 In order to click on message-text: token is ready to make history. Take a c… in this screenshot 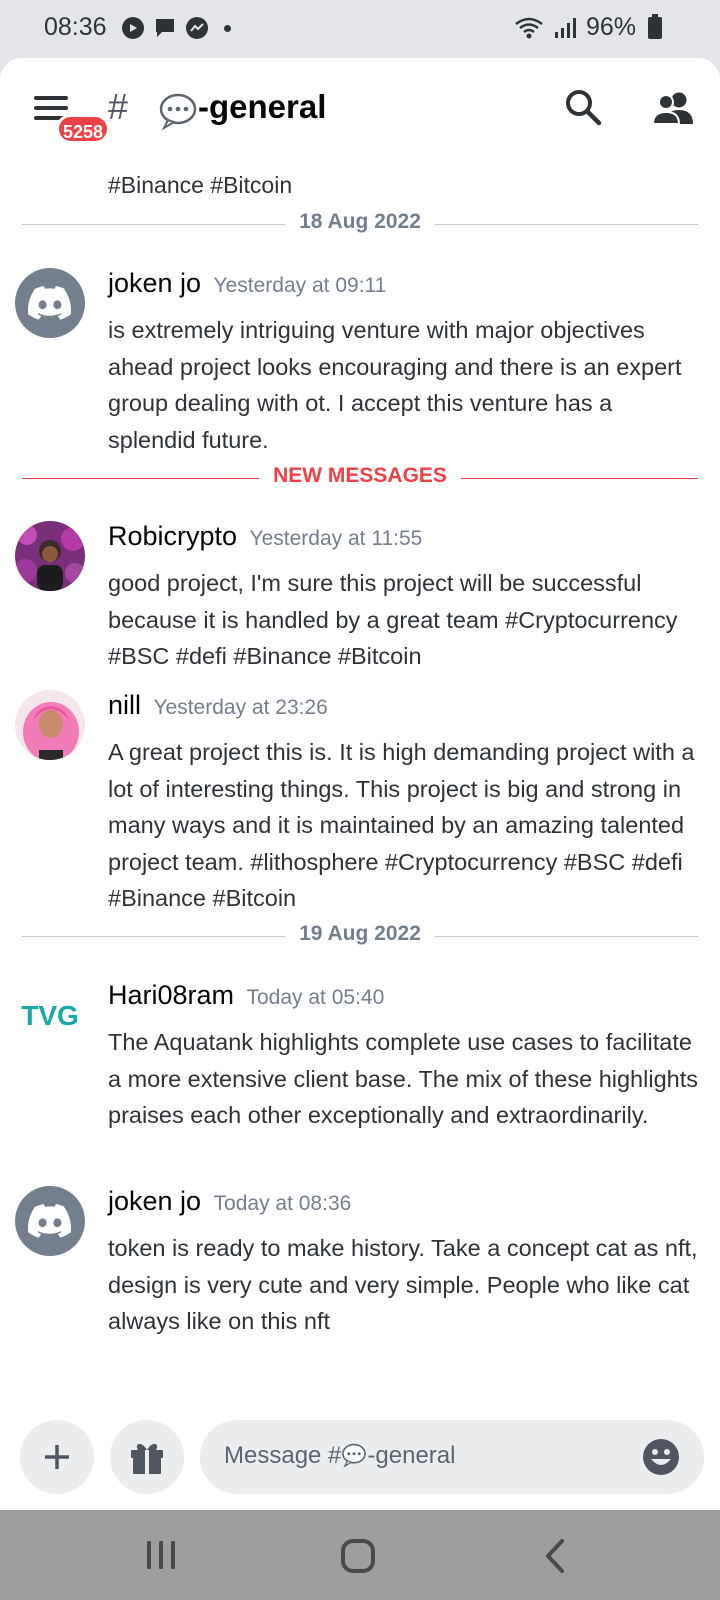, I will do `click(403, 1284)`.